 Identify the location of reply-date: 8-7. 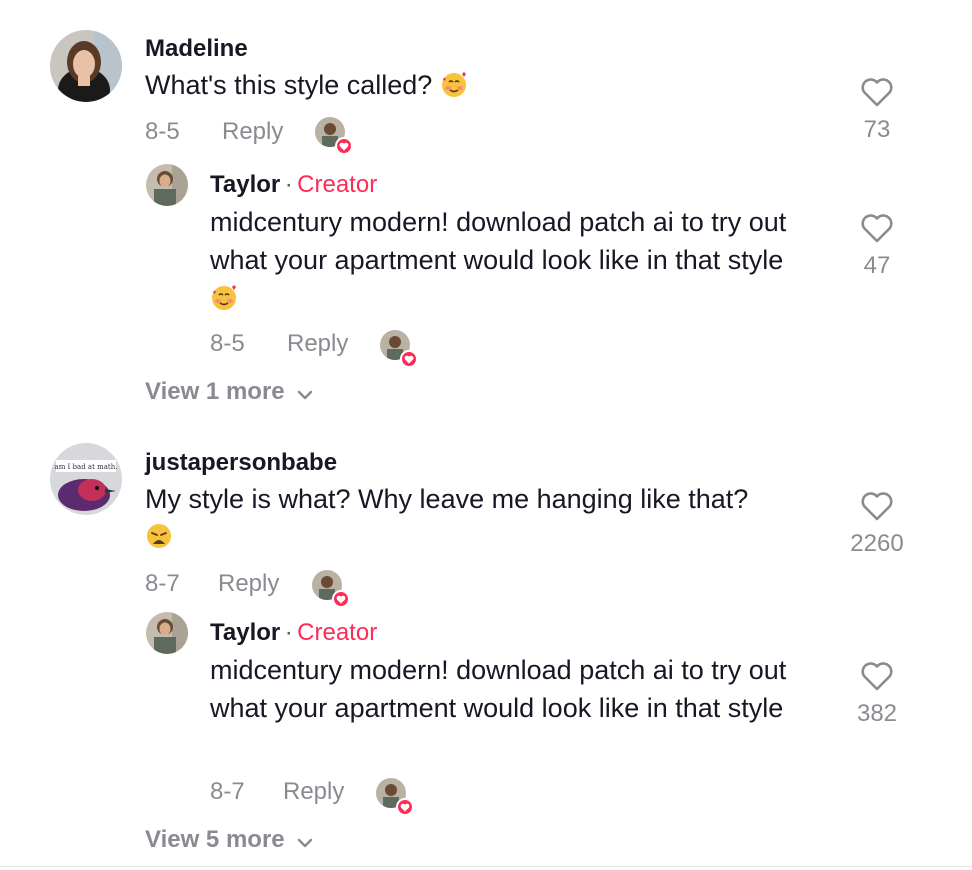
(227, 791).